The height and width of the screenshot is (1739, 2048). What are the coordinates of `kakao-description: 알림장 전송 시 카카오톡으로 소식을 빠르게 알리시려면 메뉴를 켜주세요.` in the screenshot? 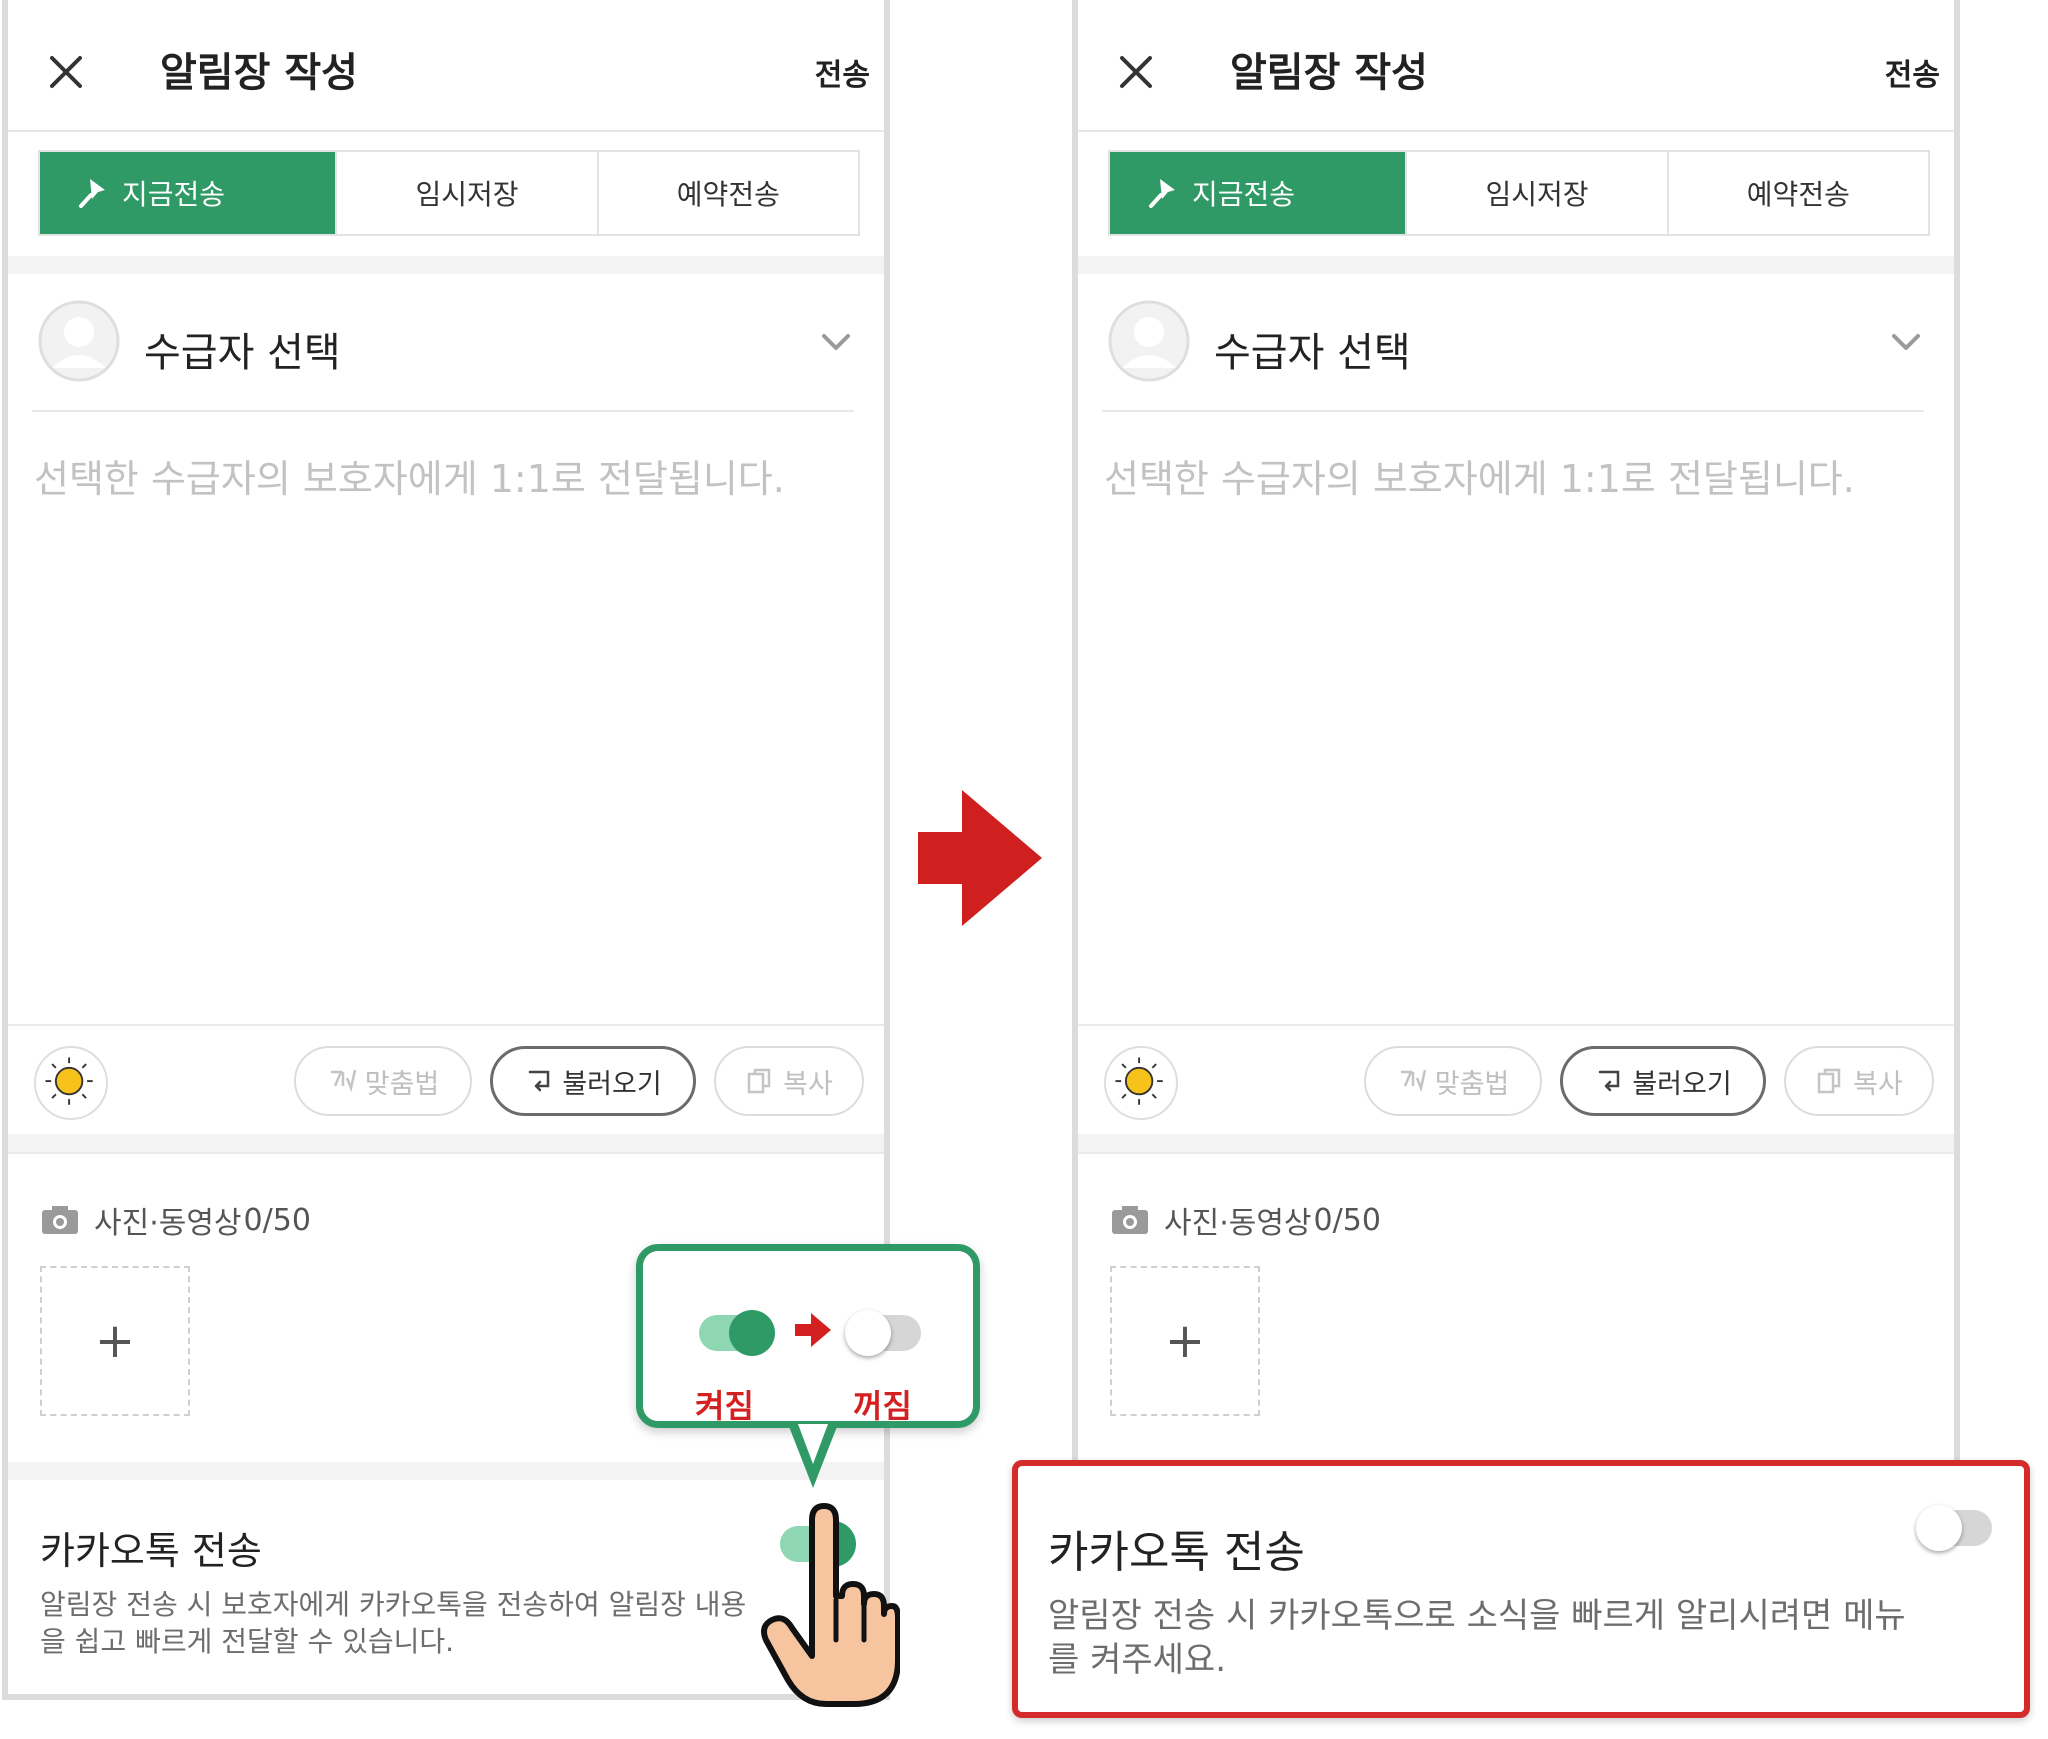 It's located at (1477, 1638).